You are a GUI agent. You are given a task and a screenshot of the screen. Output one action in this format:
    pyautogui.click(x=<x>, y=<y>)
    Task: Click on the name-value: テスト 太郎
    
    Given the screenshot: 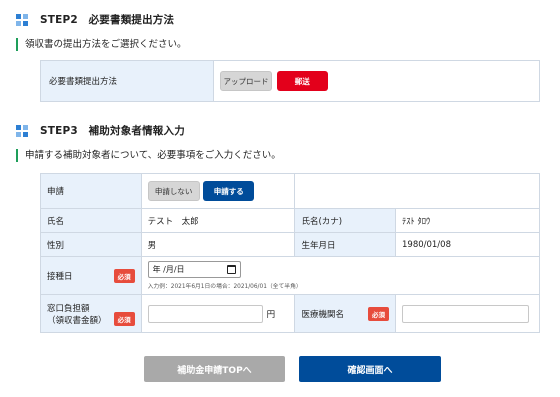 What is the action you would take?
    pyautogui.click(x=218, y=220)
    